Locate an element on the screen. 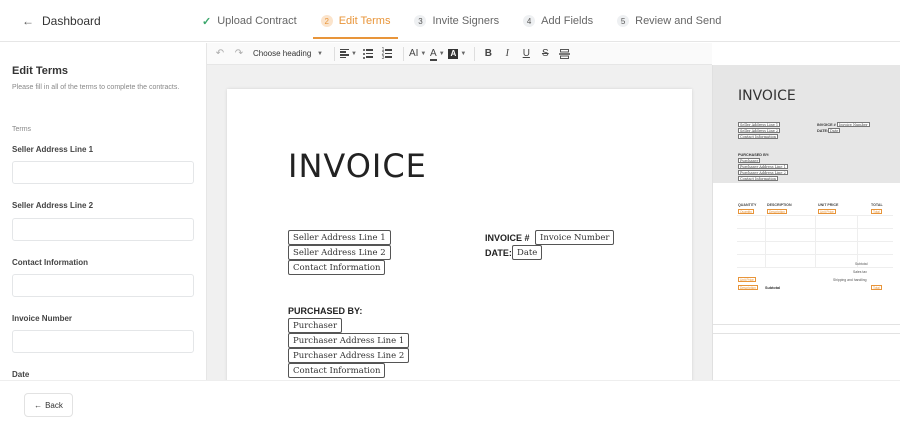  preview-token: Purchaser is located at coordinates (749, 160).